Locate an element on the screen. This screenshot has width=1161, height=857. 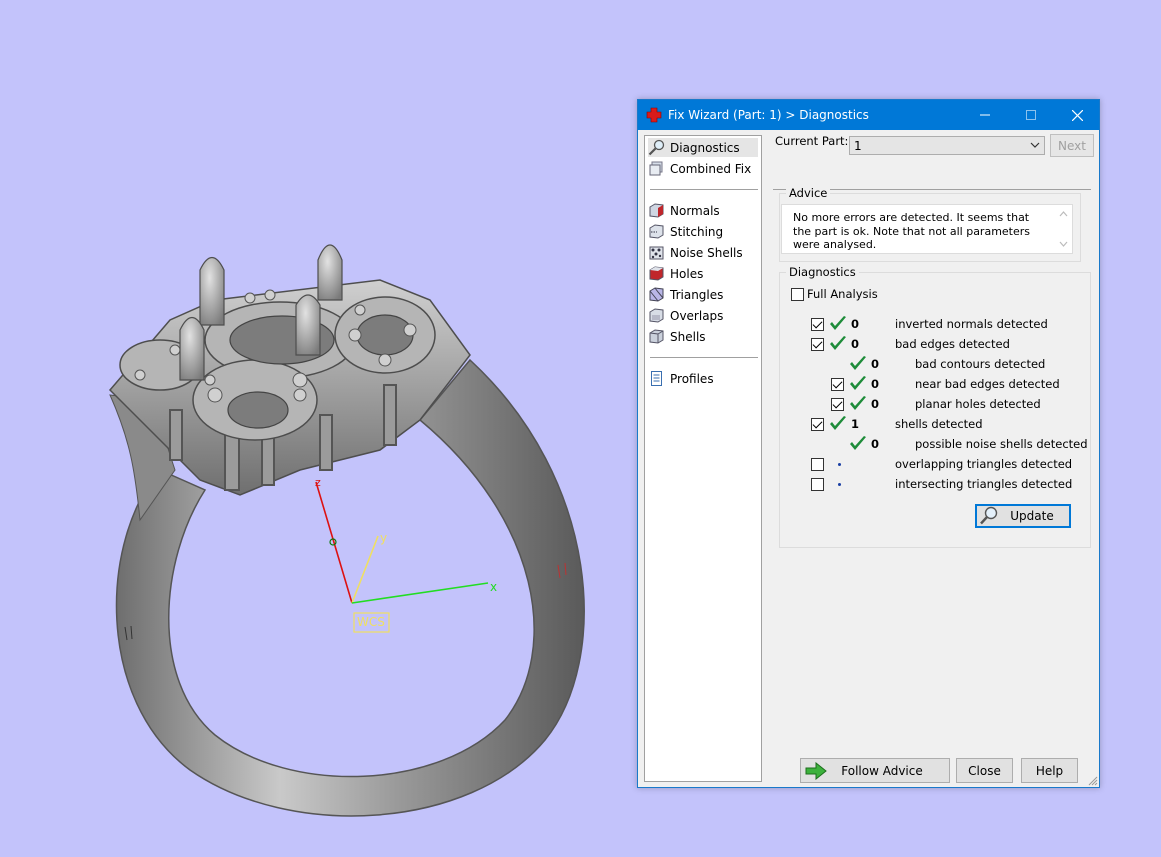
x-axis-label: x is located at coordinates (494, 587).